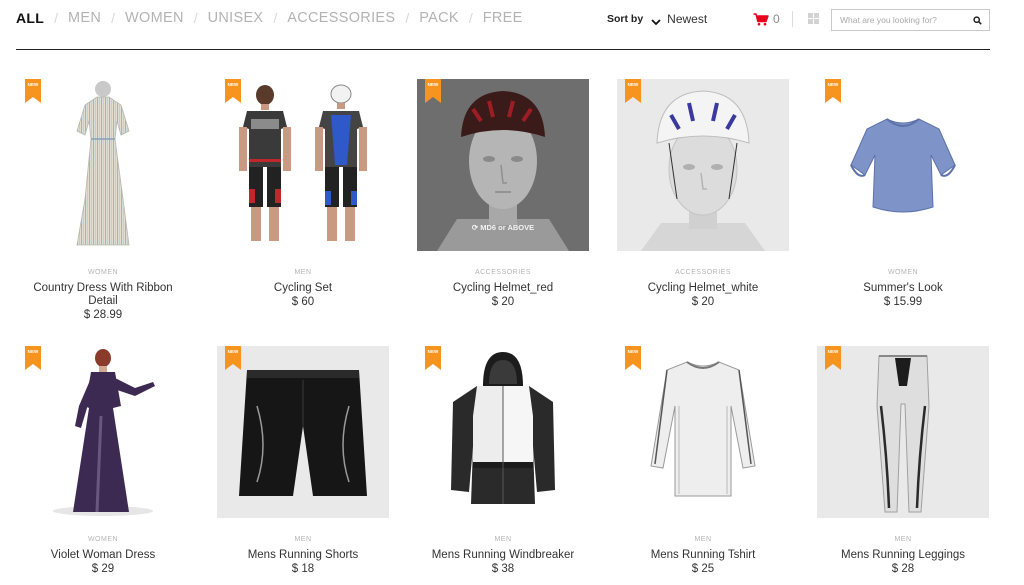  Describe the element at coordinates (30, 18) in the screenshot. I see `category-tab-all: ALL` at that location.